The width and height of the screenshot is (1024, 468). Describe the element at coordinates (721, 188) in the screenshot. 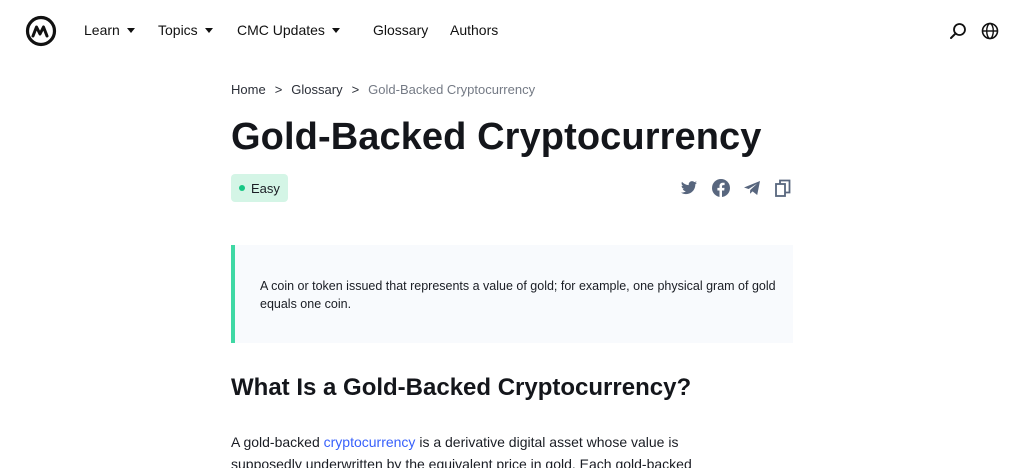

I see `facebook-icon` at that location.